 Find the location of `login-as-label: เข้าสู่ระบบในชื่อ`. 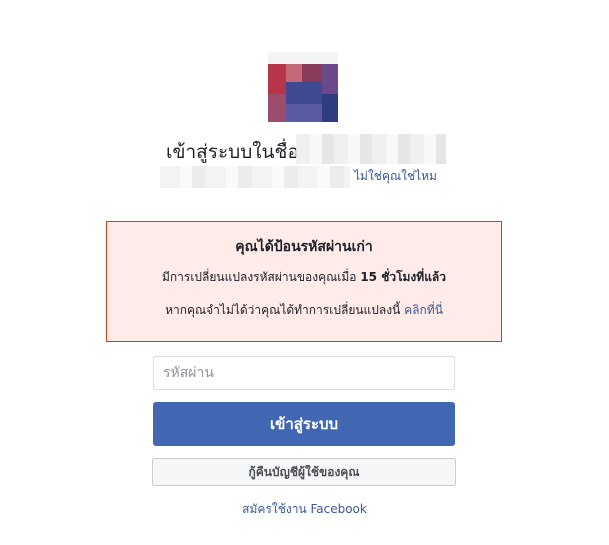

login-as-label: เข้าสู่ระบบในชื่อ is located at coordinates (232, 152).